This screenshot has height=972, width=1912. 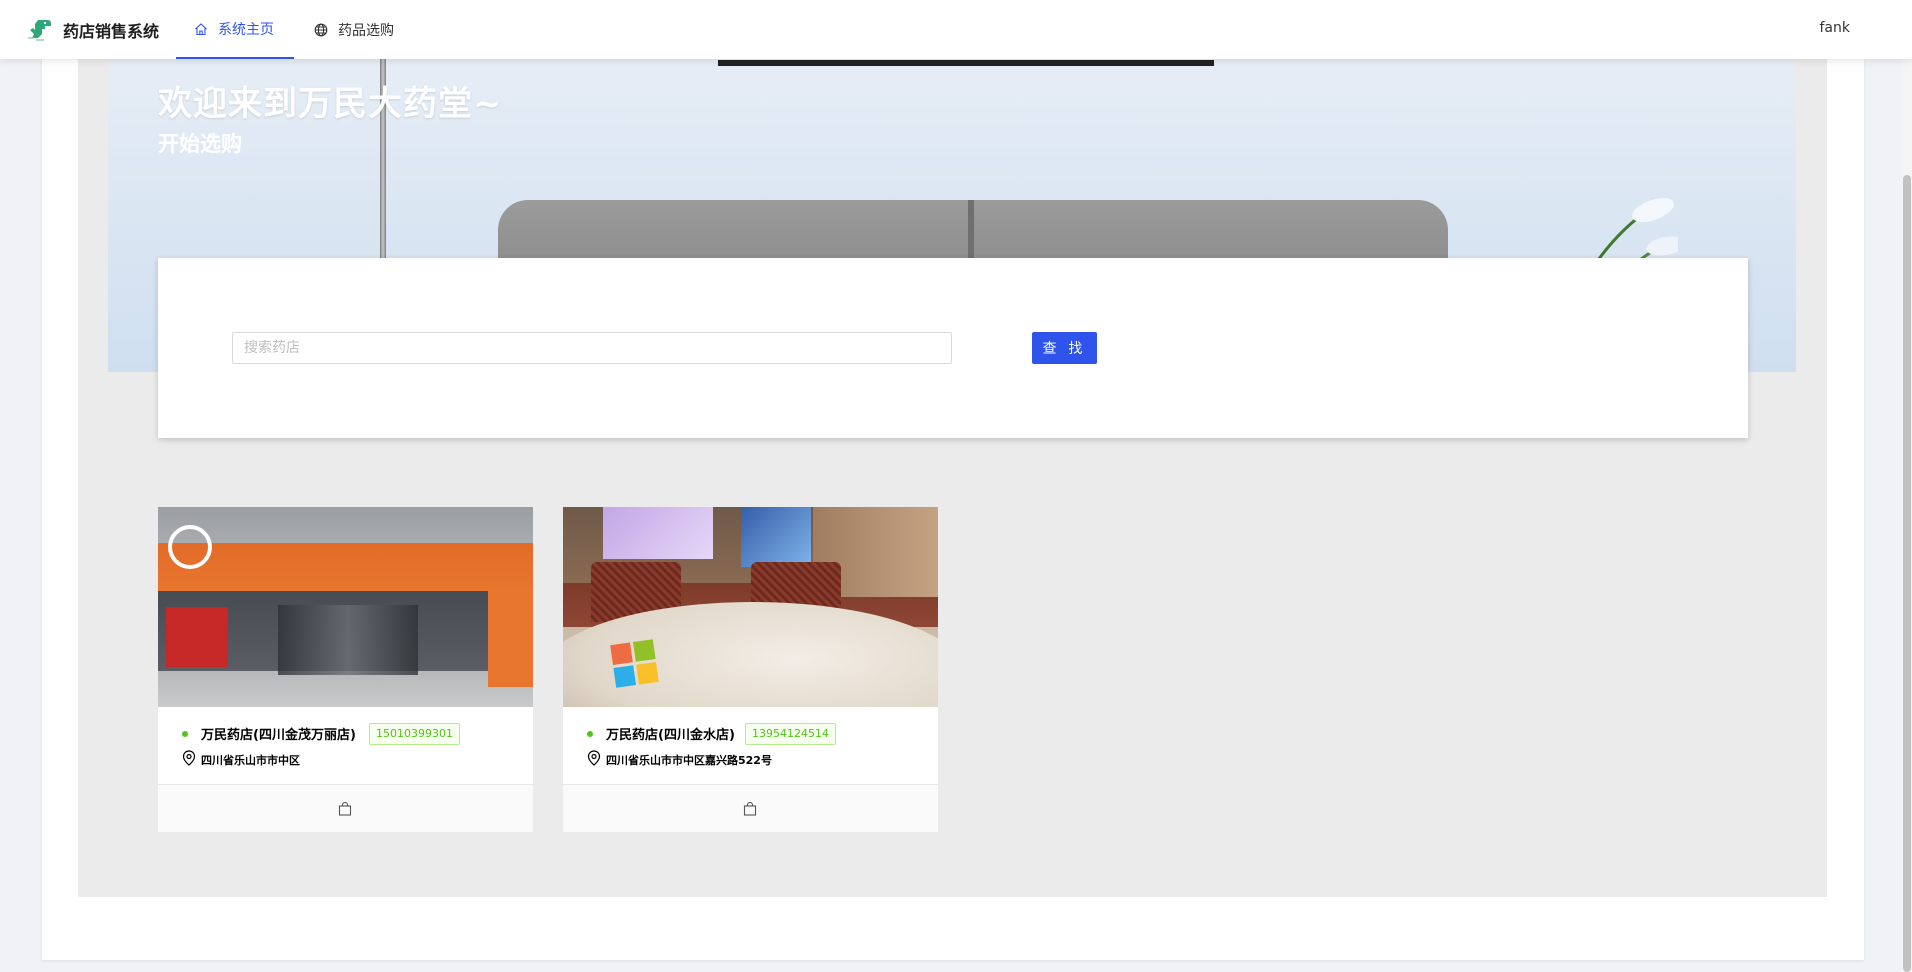 I want to click on store-phone-tag: 13954124514, so click(x=790, y=734).